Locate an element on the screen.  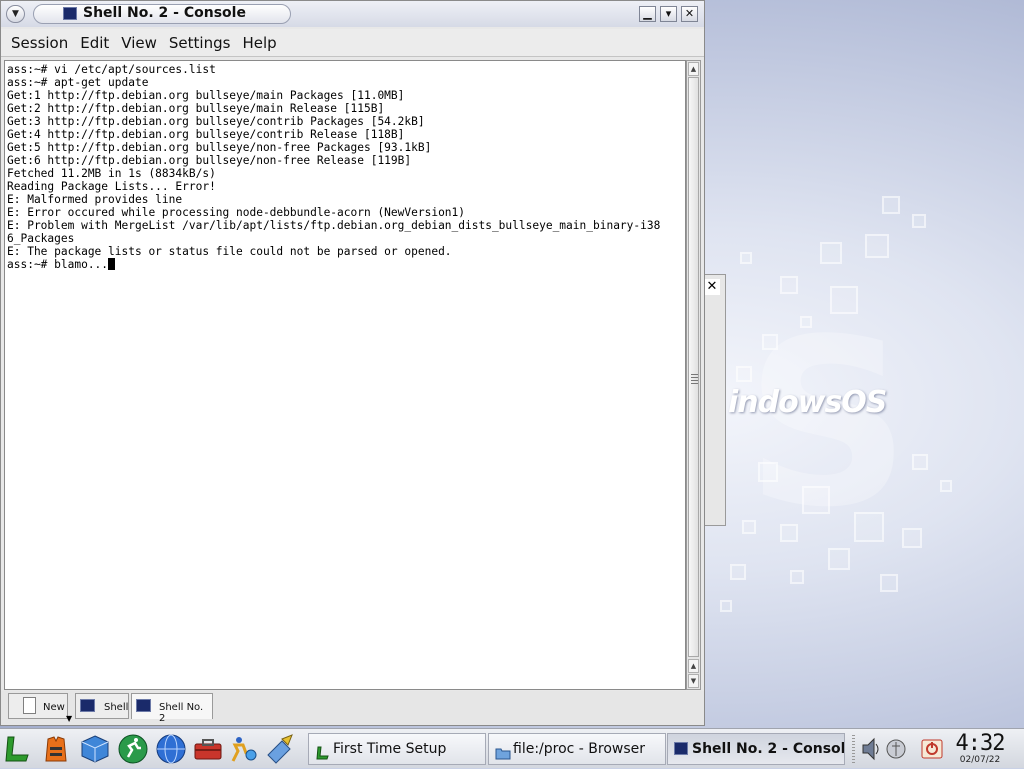
menu-edit: Edit is located at coordinates (94, 43).